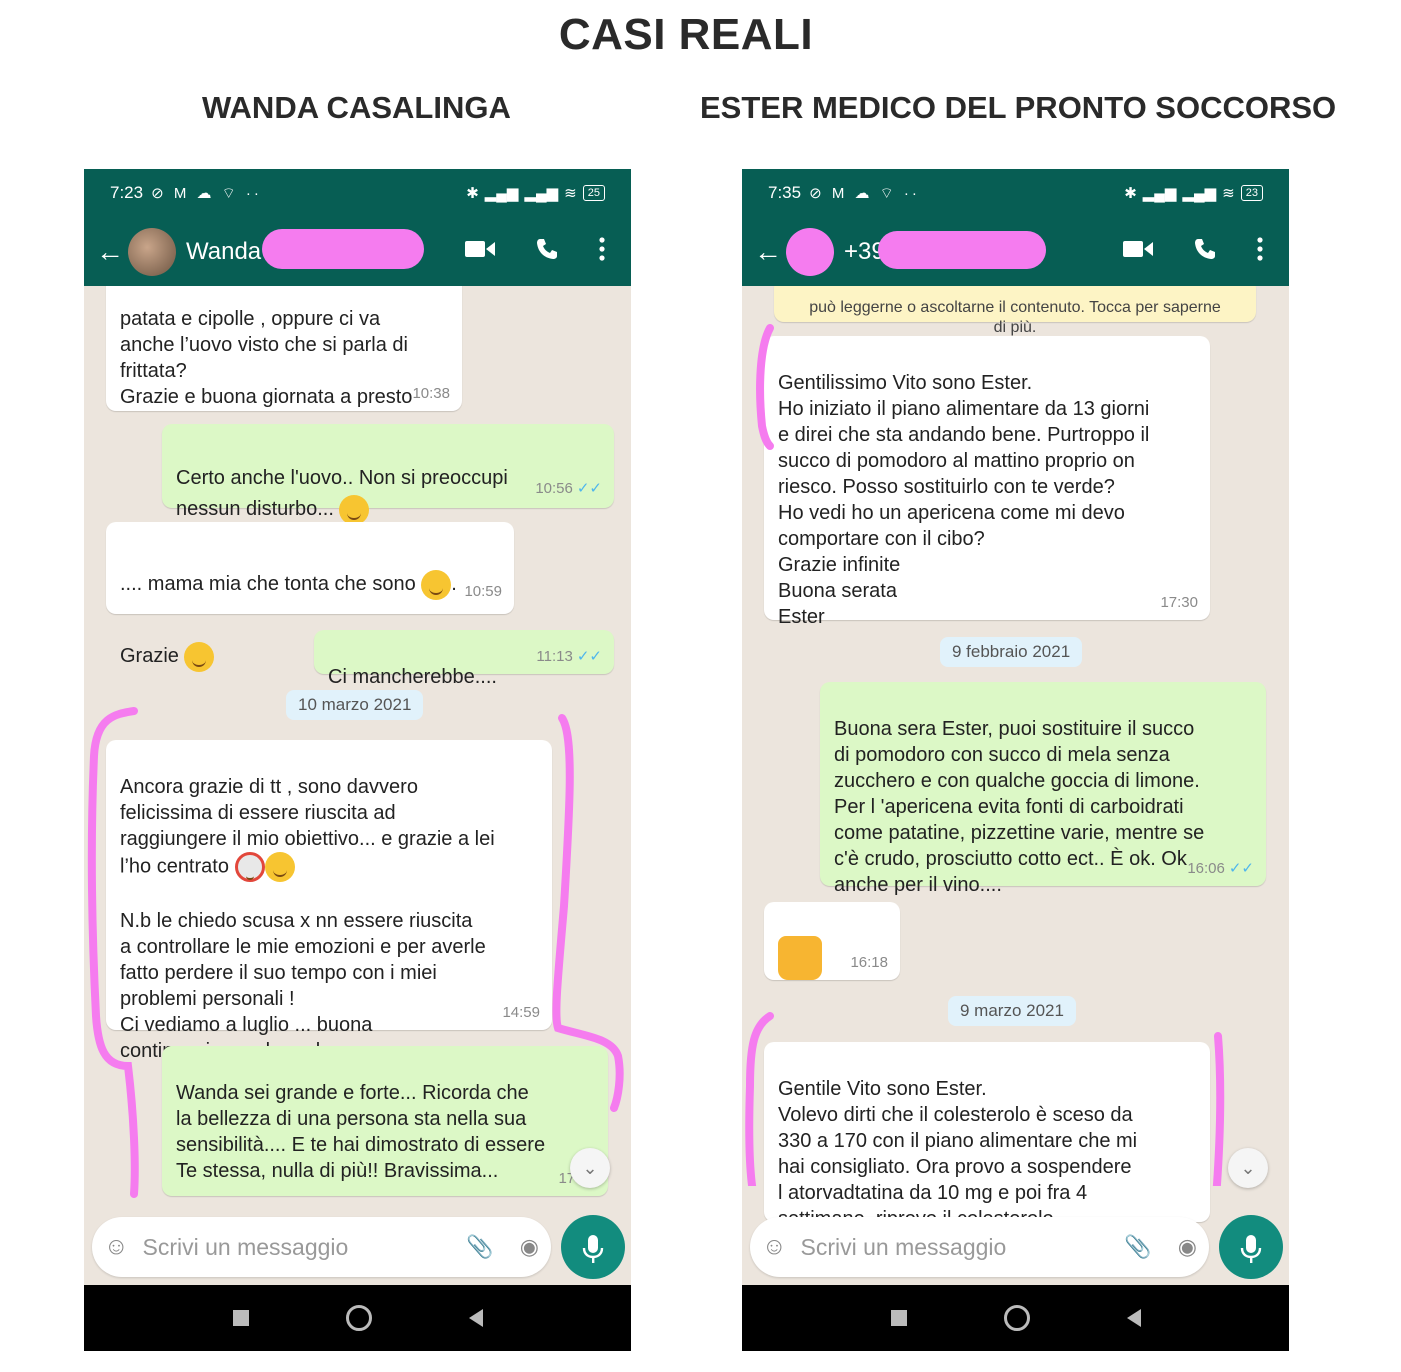 This screenshot has height=1372, width=1401. I want to click on message-time: 10:38, so click(431, 393).